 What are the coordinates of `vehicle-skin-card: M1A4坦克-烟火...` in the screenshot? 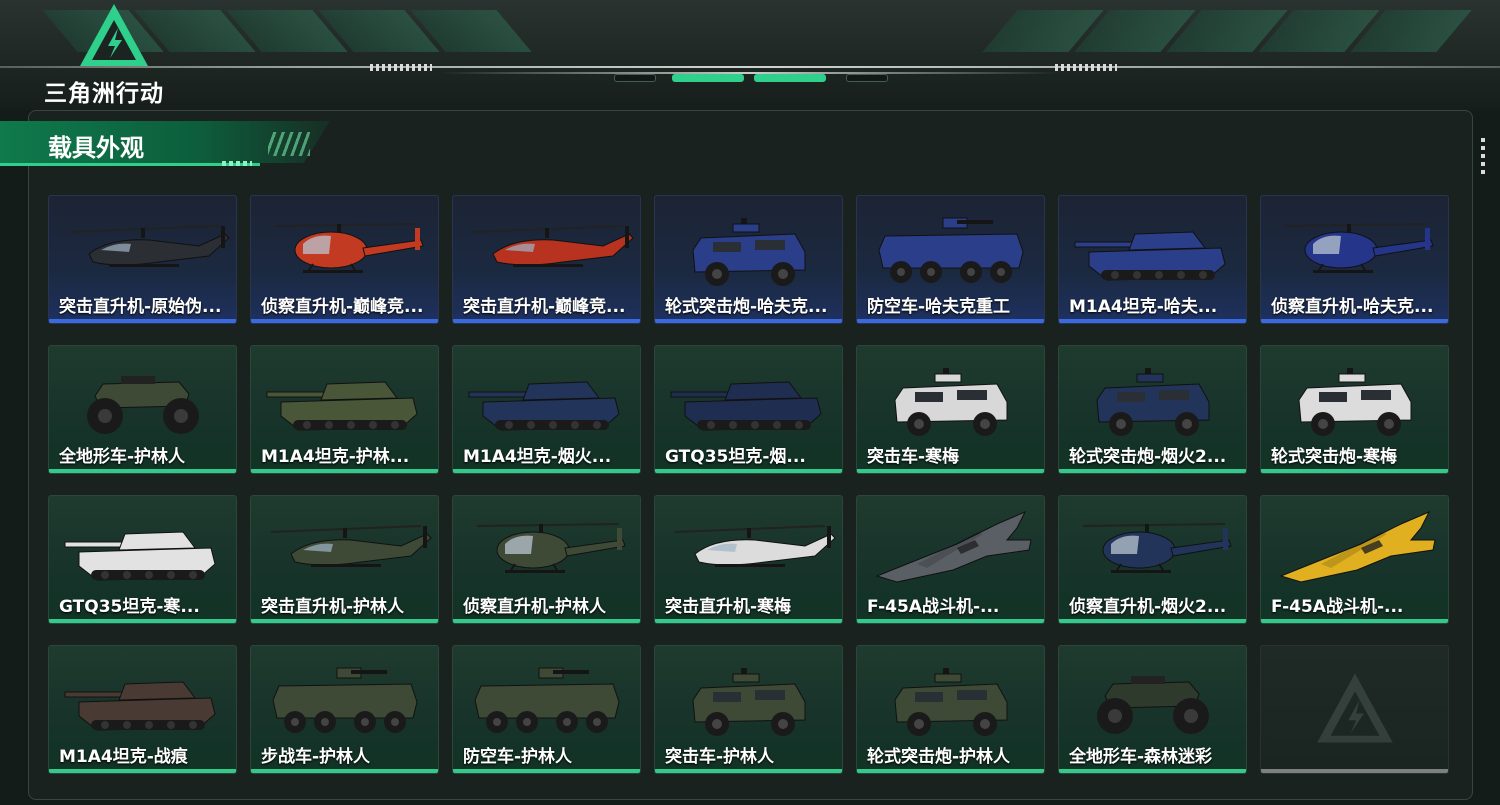 It's located at (546, 409).